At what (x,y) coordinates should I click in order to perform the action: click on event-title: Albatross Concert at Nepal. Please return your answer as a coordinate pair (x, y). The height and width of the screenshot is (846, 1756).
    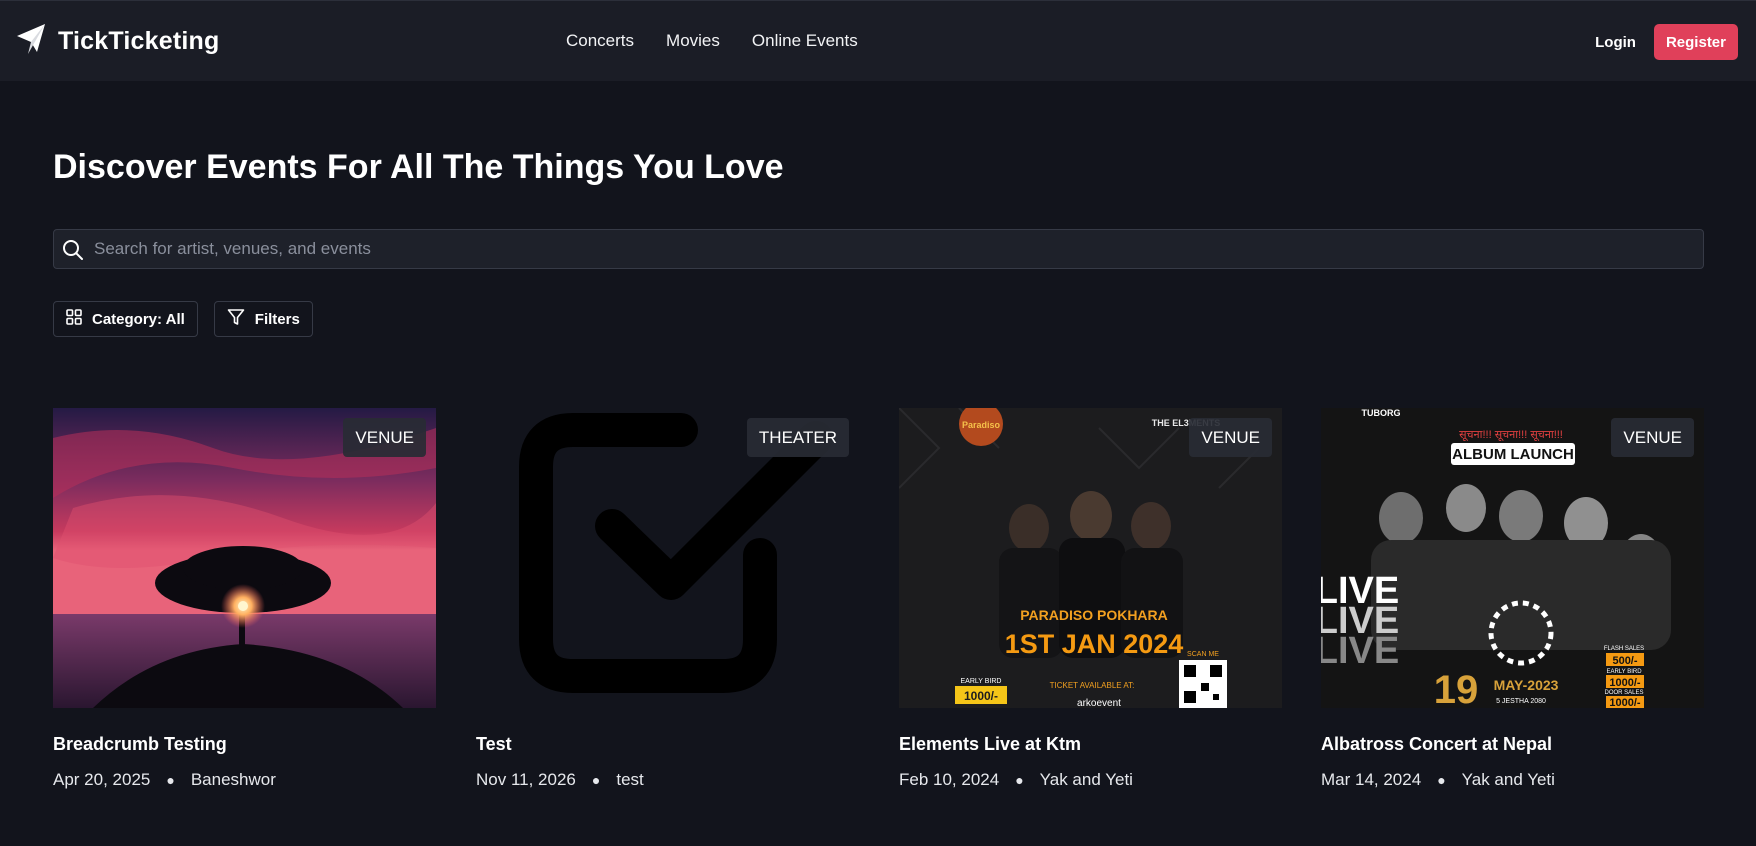
    Looking at the image, I should click on (1512, 744).